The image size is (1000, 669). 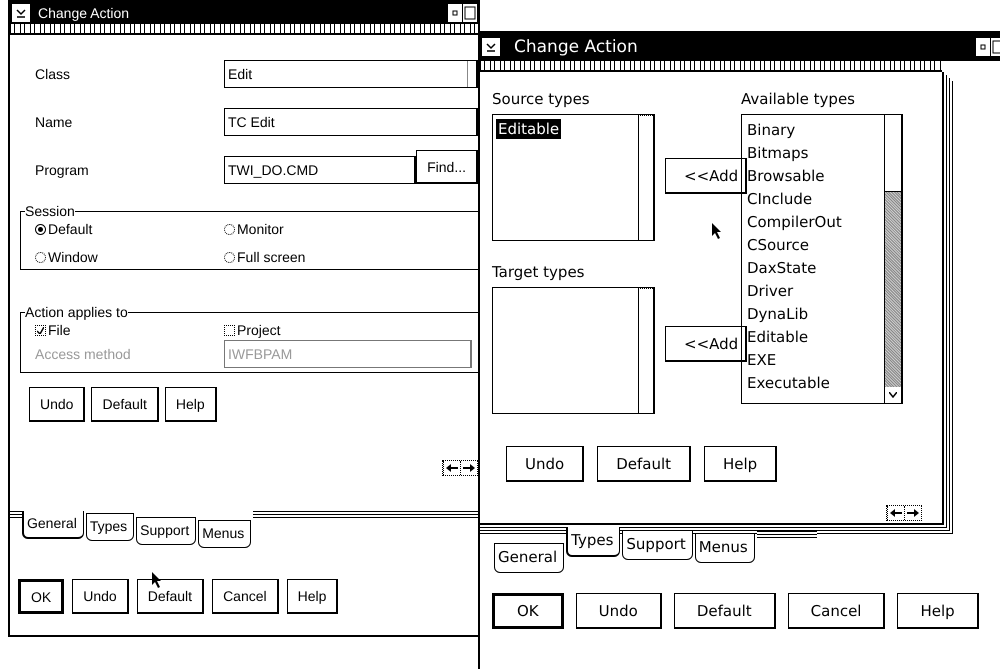 What do you see at coordinates (777, 314) in the screenshot?
I see `list-item: DynaLib` at bounding box center [777, 314].